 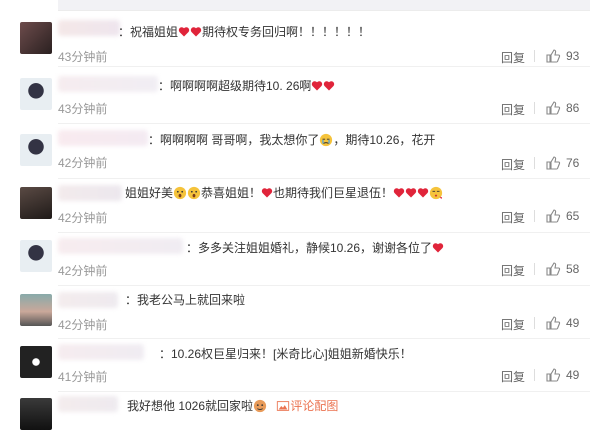 I want to click on comment-item: ：我老公马上就回来啦 42分钟前 回复 49, so click(x=295, y=320).